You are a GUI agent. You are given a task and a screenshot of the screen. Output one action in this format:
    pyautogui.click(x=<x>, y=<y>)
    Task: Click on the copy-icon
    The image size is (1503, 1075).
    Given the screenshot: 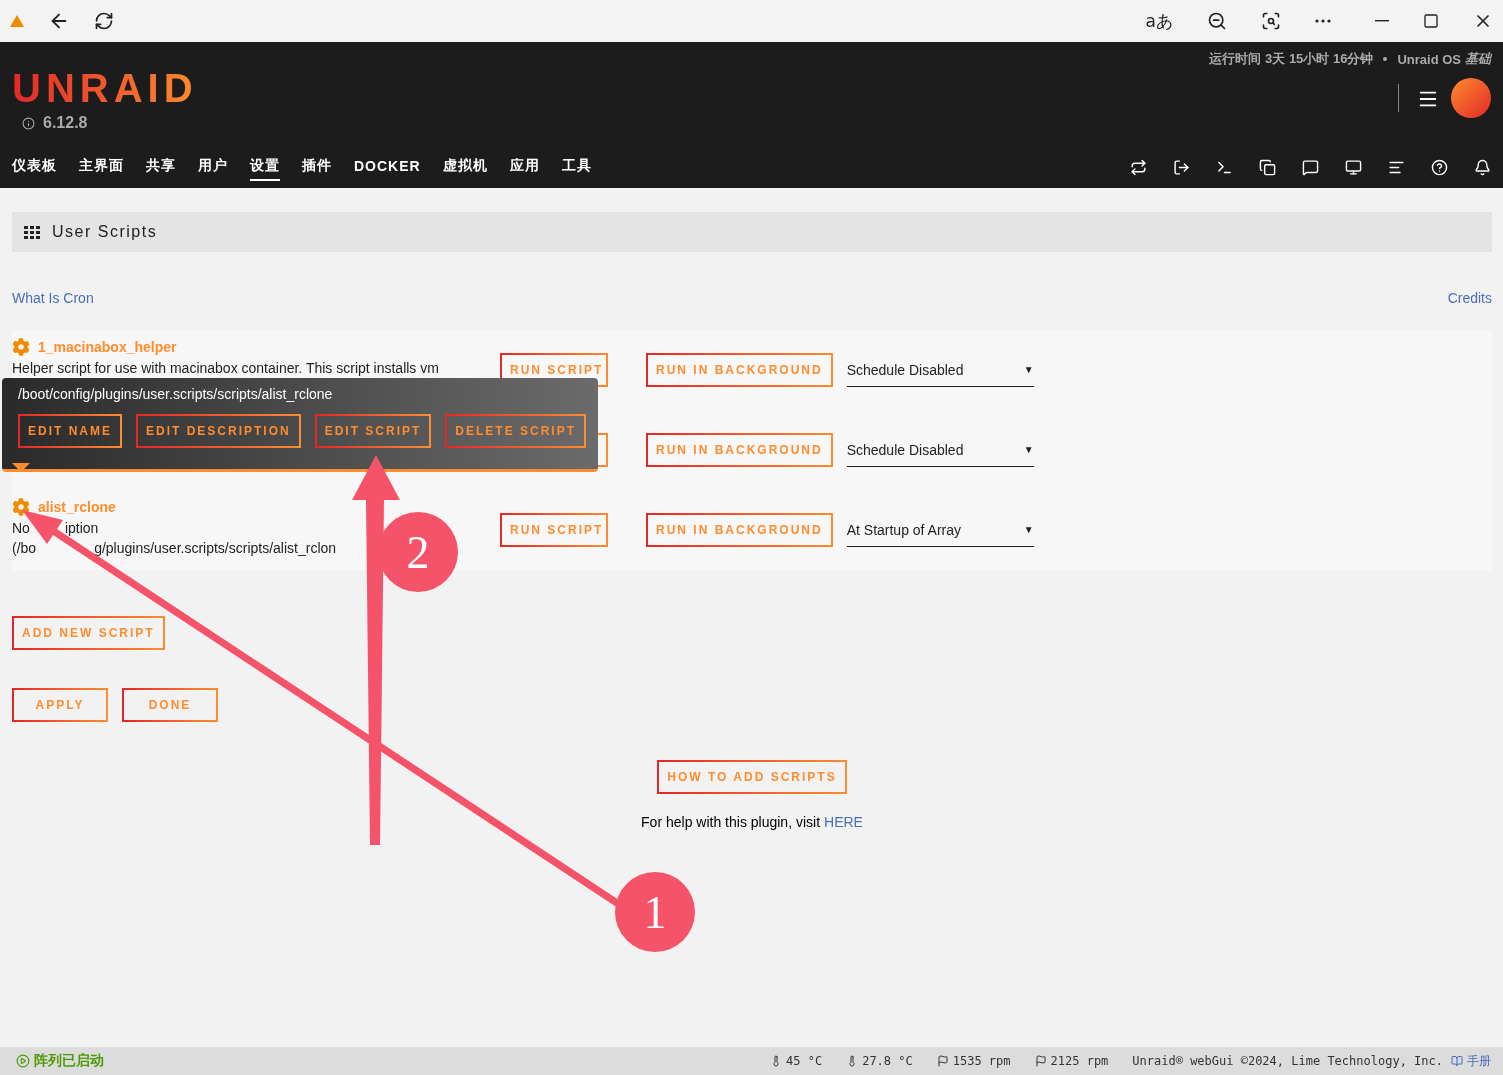 What is the action you would take?
    pyautogui.click(x=1267, y=167)
    